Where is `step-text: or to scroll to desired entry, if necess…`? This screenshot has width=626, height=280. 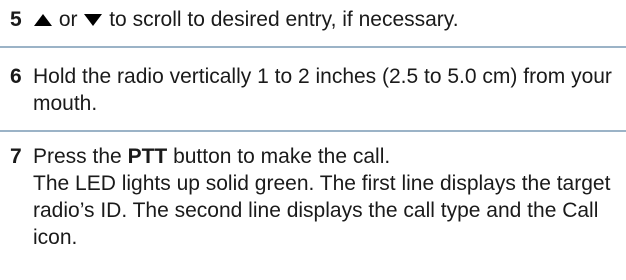 step-text: or to scroll to desired entry, if necess… is located at coordinates (328, 19).